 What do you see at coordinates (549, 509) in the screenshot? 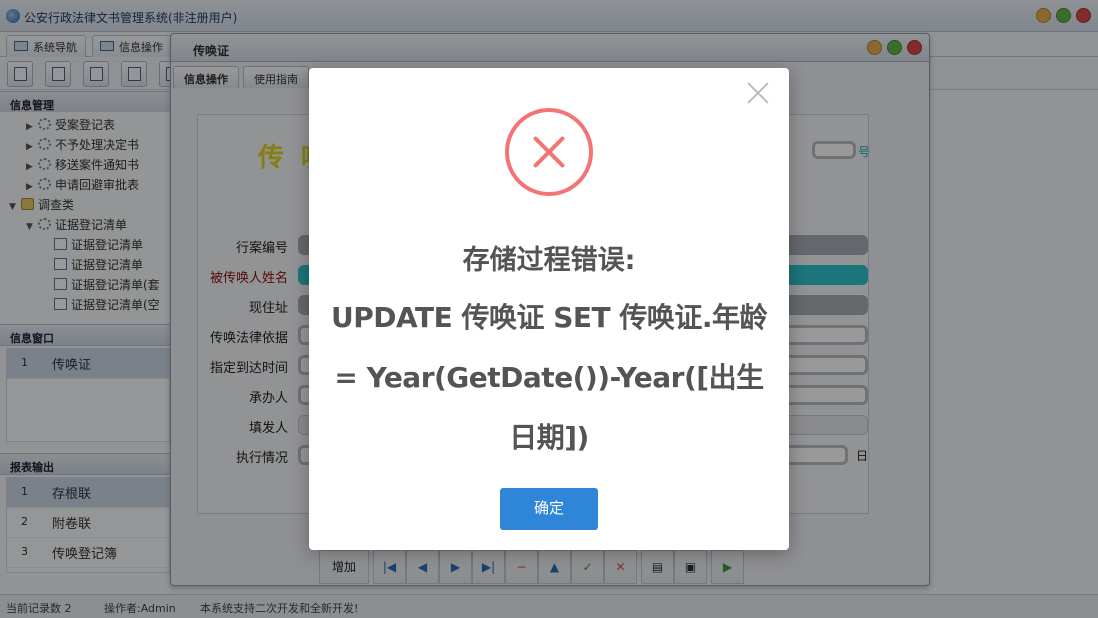
I see `ok-button: 确定` at bounding box center [549, 509].